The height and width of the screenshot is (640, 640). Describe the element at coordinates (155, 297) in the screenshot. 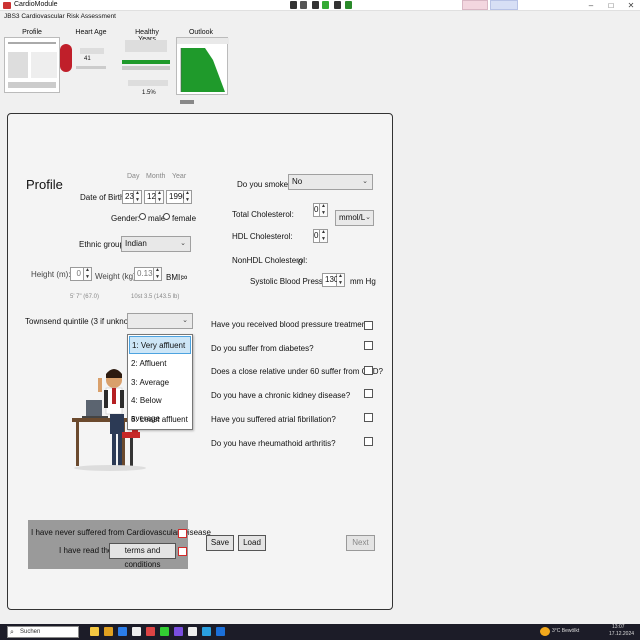

I see `weight-hint: 10st 3.5 (143.5 lb)` at that location.